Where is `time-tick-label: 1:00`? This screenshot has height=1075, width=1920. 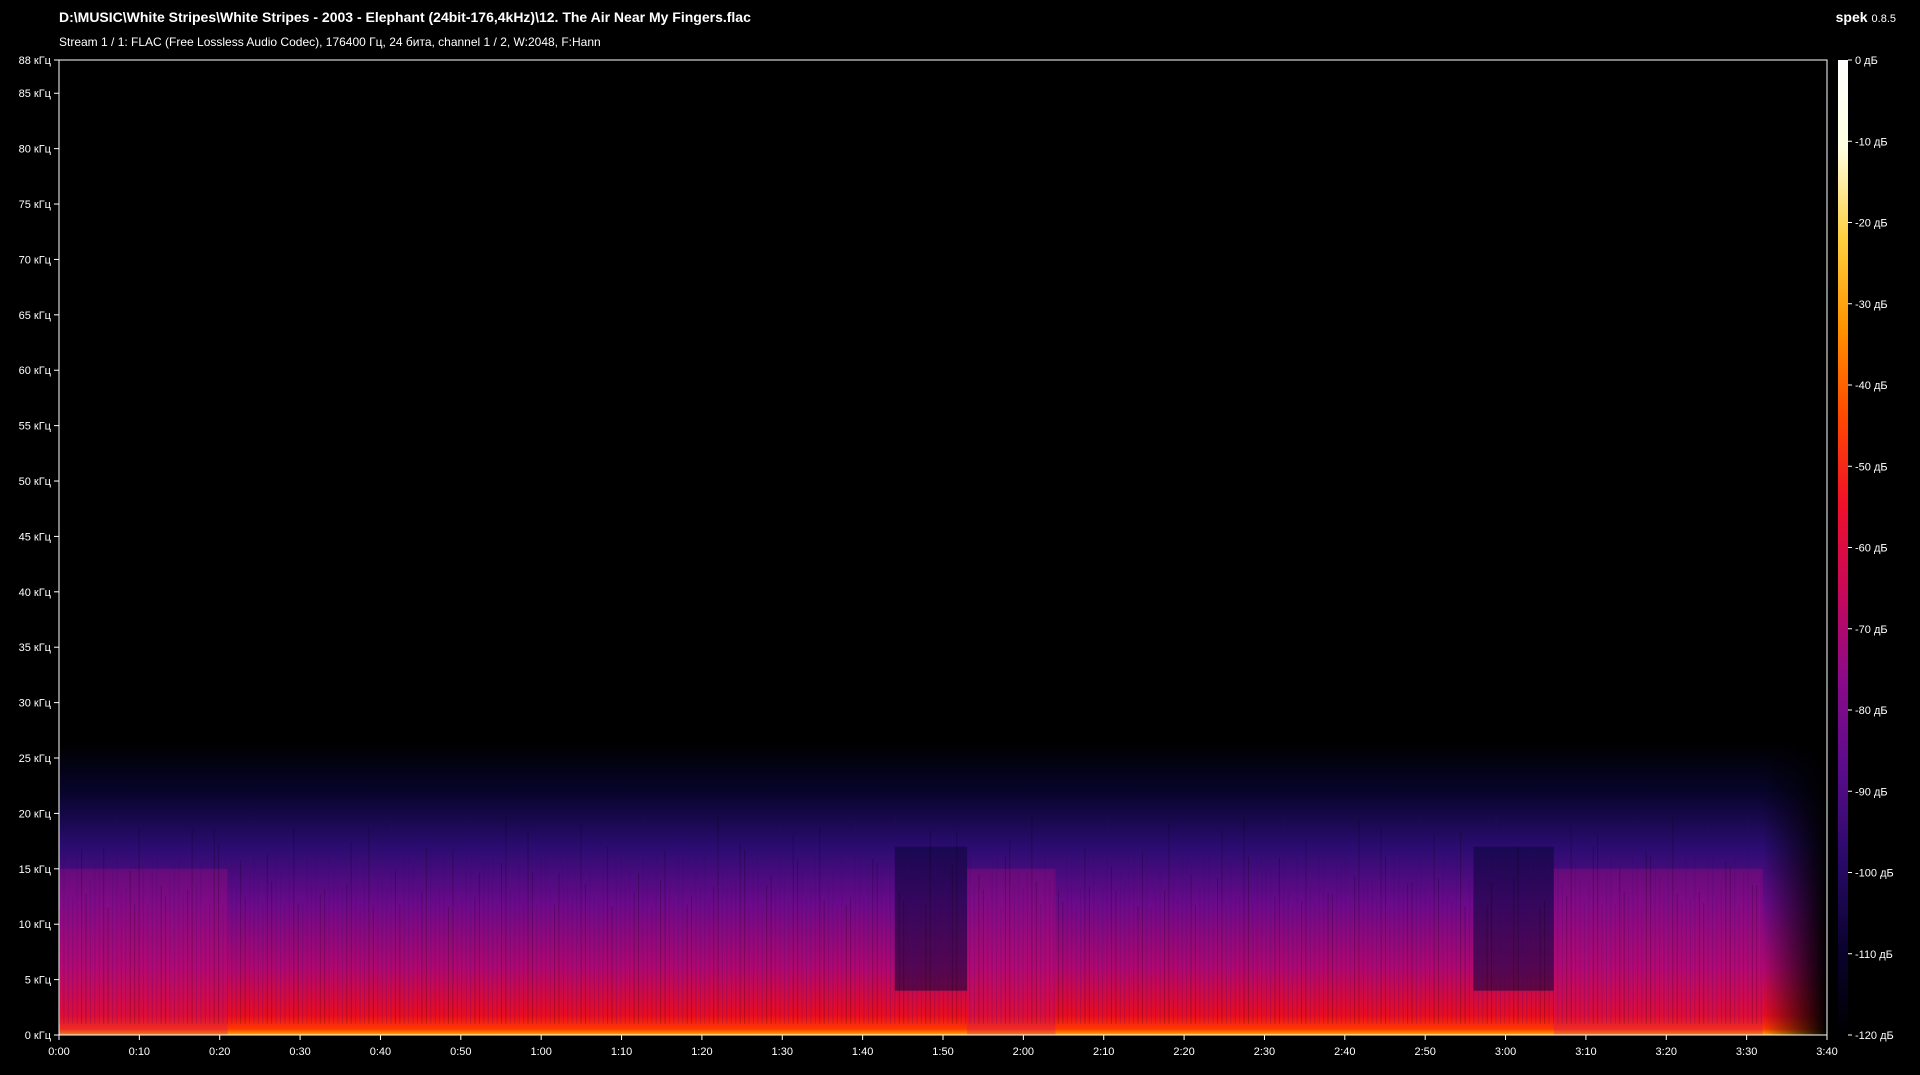 time-tick-label: 1:00 is located at coordinates (540, 1052).